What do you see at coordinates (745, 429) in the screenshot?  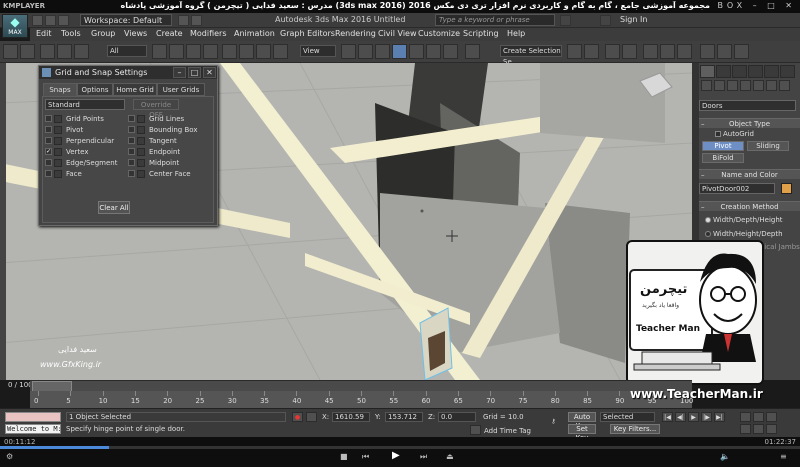 I see `field-of-view-icon` at bounding box center [745, 429].